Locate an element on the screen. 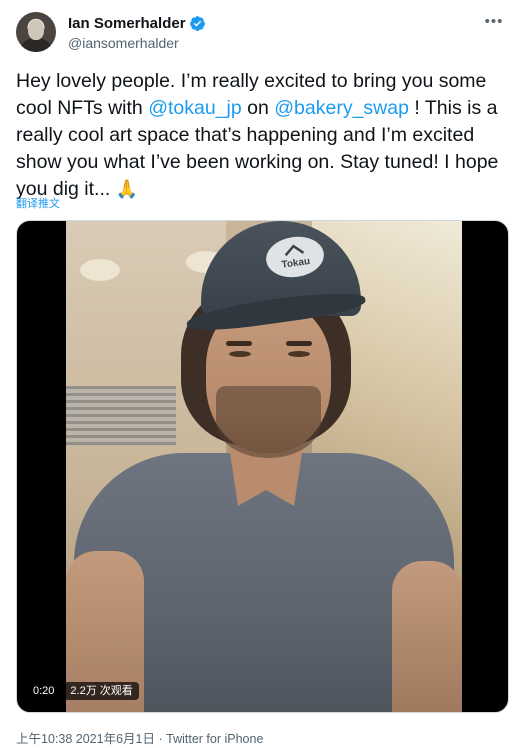 The image size is (518, 748). author-name-row: Ian Somerhalder is located at coordinates (137, 23).